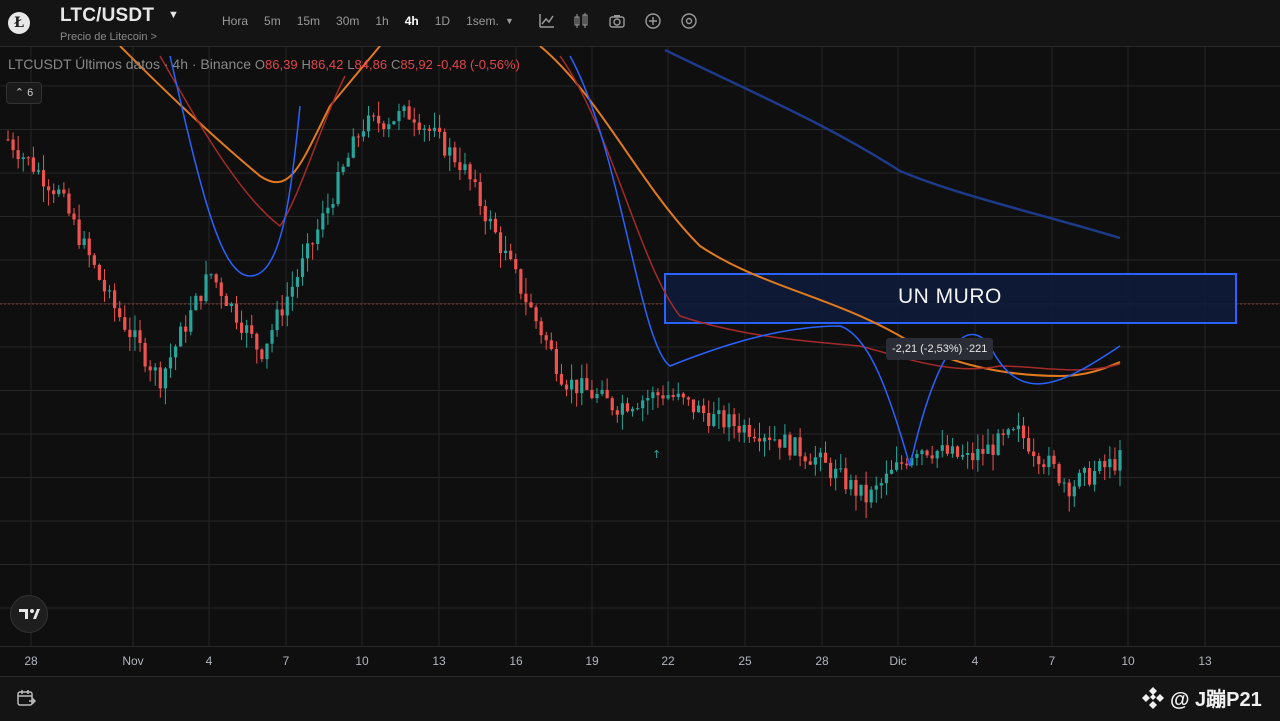 The width and height of the screenshot is (1280, 721). Describe the element at coordinates (898, 661) in the screenshot. I see `x-tick-label: Dic` at that location.